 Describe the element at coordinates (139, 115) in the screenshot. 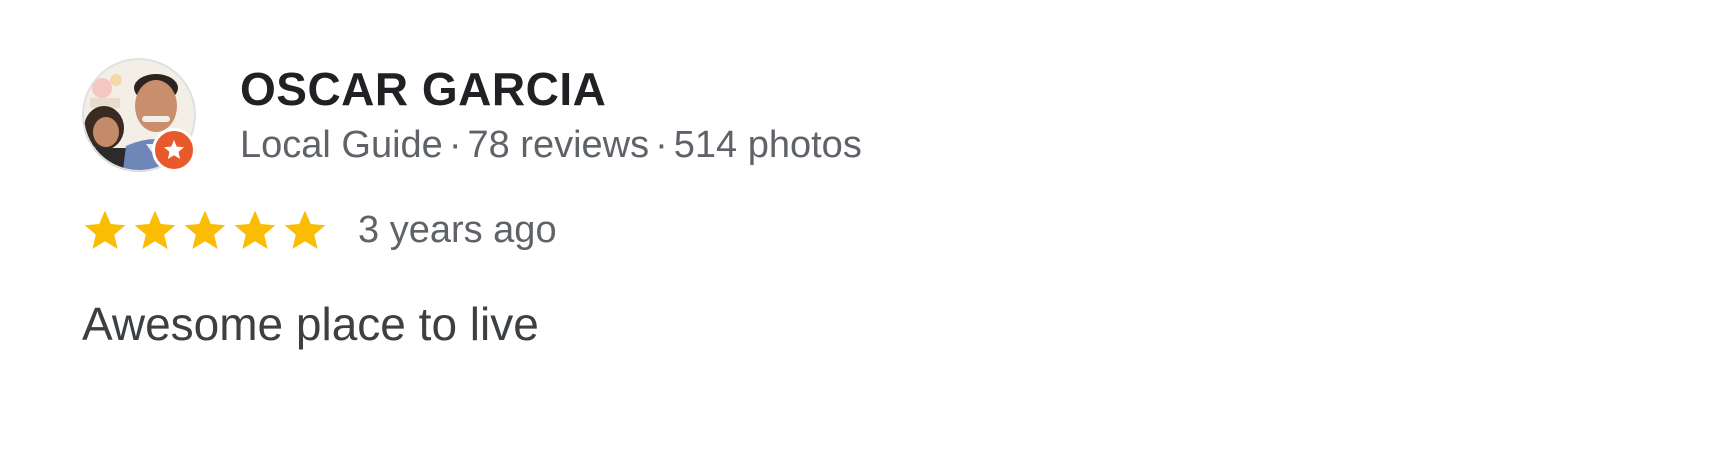

I see `avatar` at that location.